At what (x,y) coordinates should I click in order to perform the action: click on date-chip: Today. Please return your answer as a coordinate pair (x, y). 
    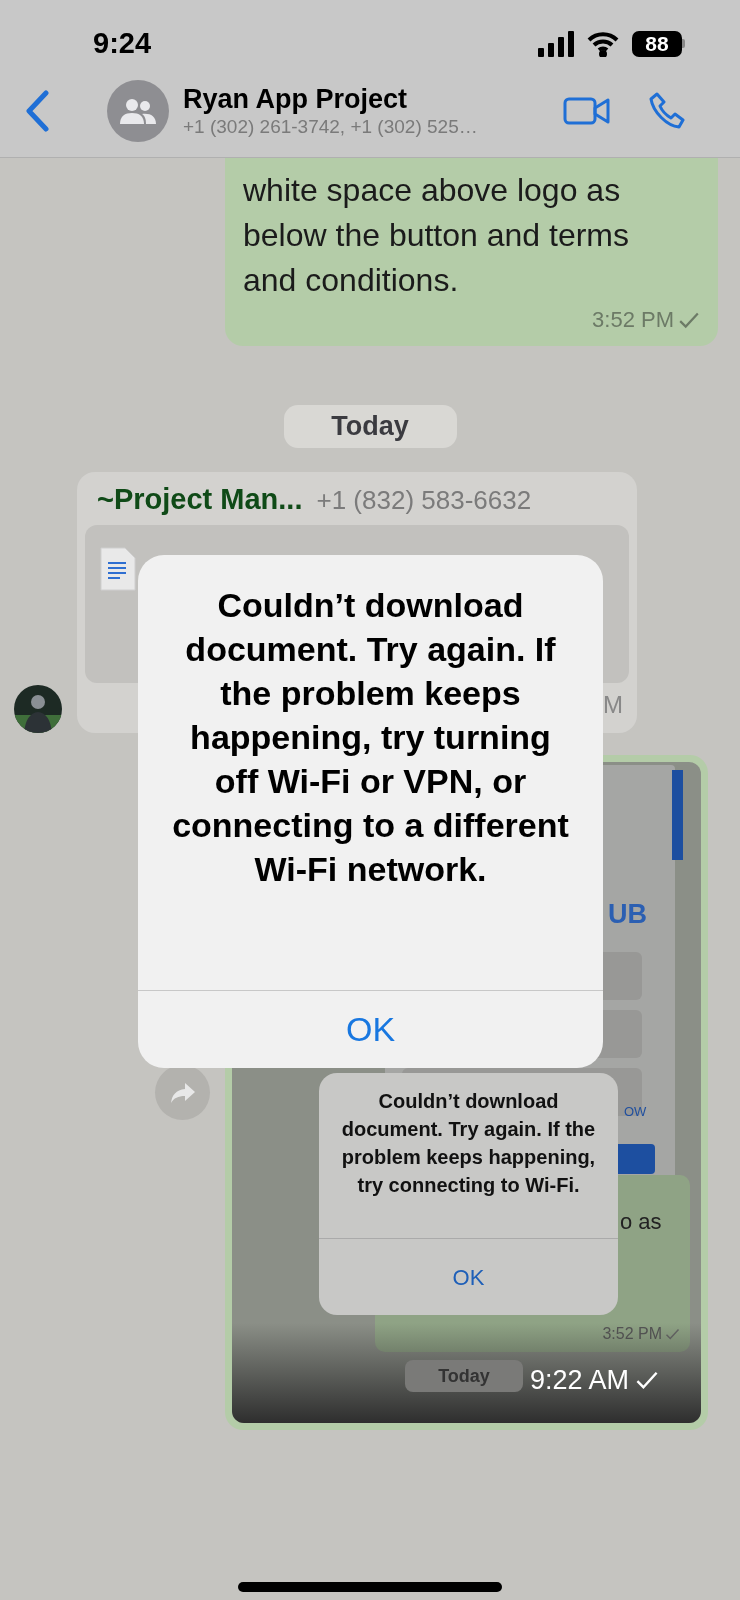
    Looking at the image, I should click on (370, 426).